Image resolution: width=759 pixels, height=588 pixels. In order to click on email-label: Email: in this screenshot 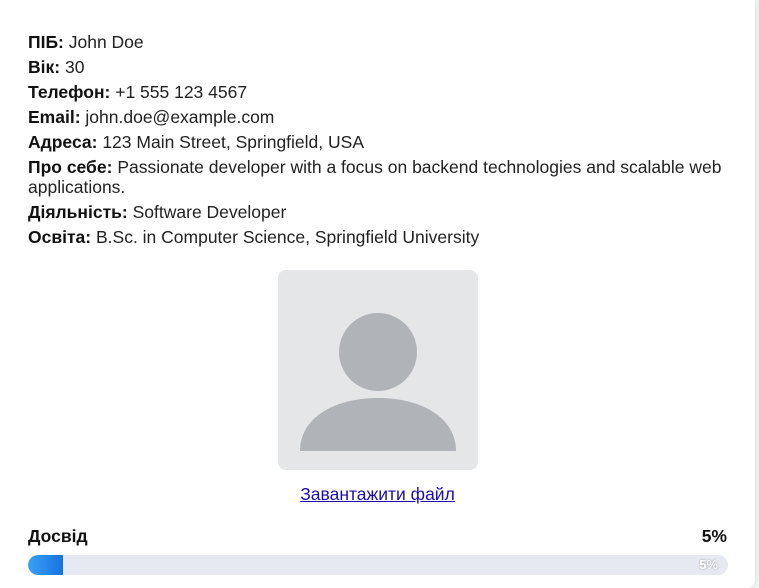, I will do `click(54, 117)`.